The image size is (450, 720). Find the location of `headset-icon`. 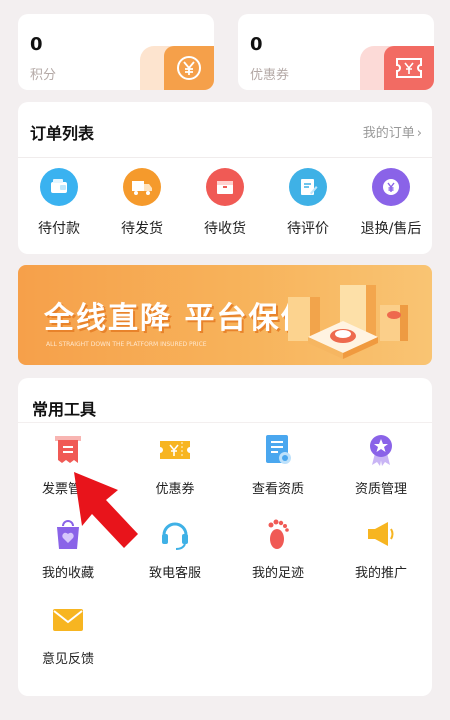

headset-icon is located at coordinates (175, 534).